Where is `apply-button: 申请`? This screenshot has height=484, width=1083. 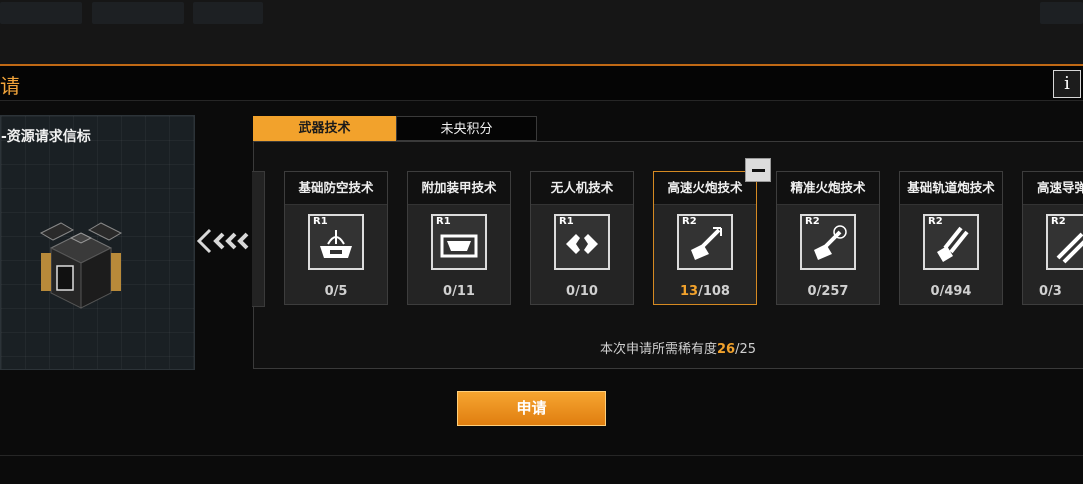
apply-button: 申请 is located at coordinates (531, 408).